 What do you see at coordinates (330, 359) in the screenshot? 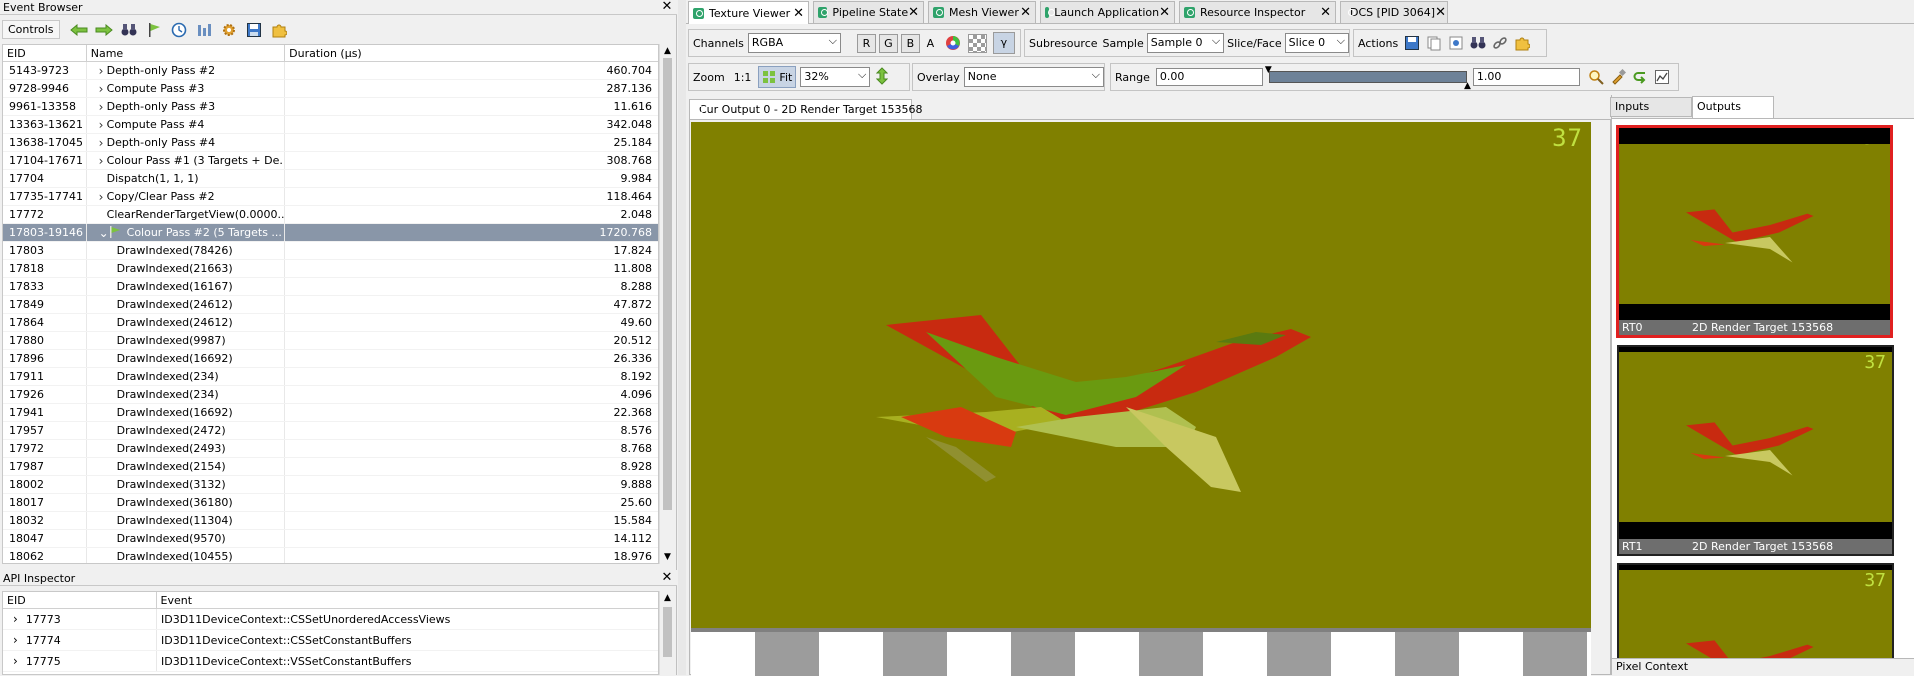
I see `event-row: 17896 DrawIndexed(16692) 26.336` at bounding box center [330, 359].